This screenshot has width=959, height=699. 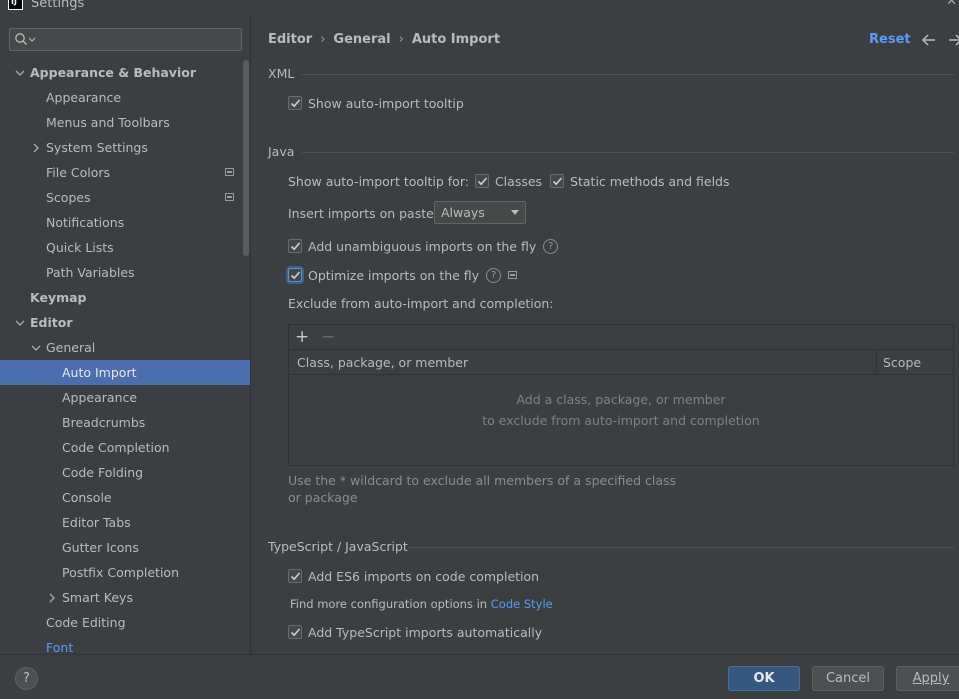 I want to click on dialog-footer: ? OK Cancel Apply, so click(x=479, y=676).